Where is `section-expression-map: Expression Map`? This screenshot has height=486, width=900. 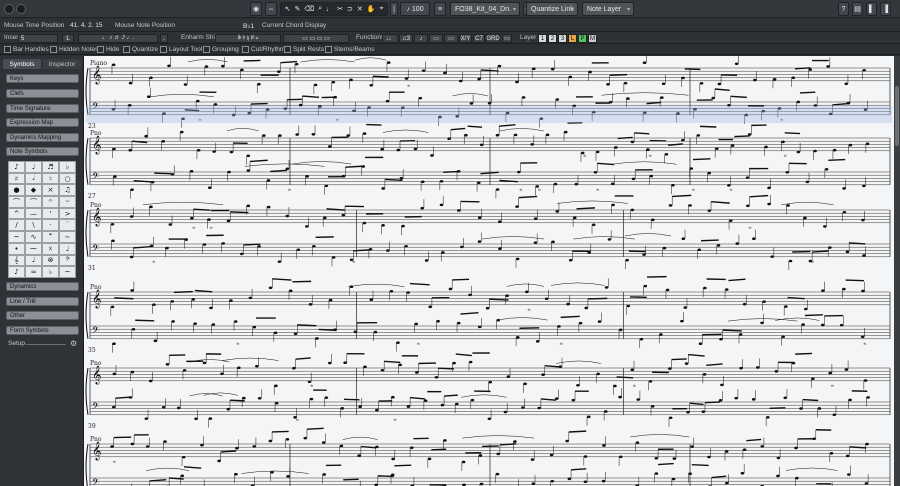 section-expression-map: Expression Map is located at coordinates (42, 122).